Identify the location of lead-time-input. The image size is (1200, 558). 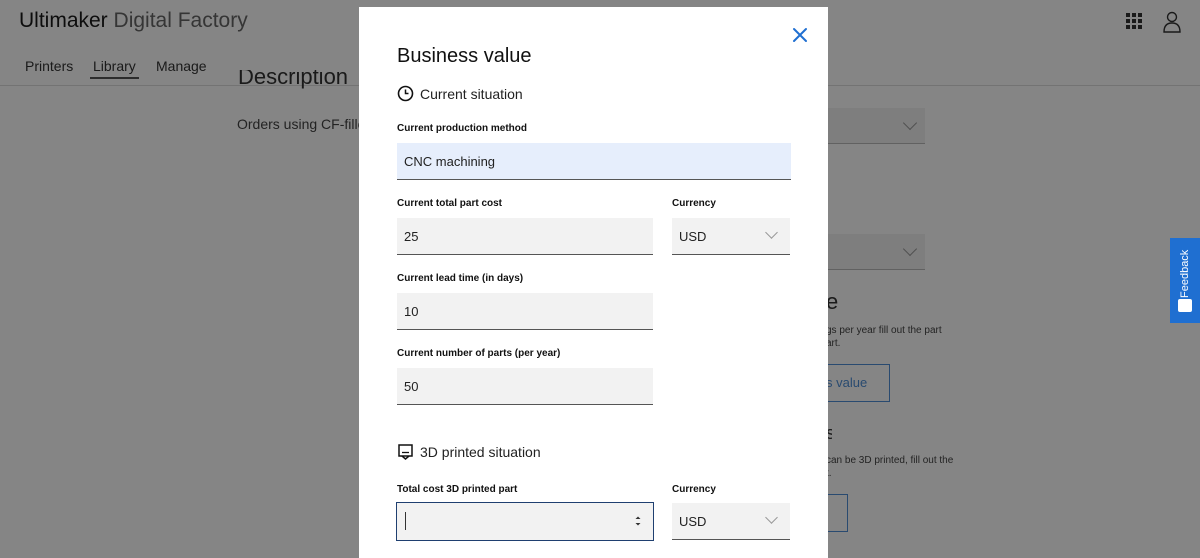
(525, 311).